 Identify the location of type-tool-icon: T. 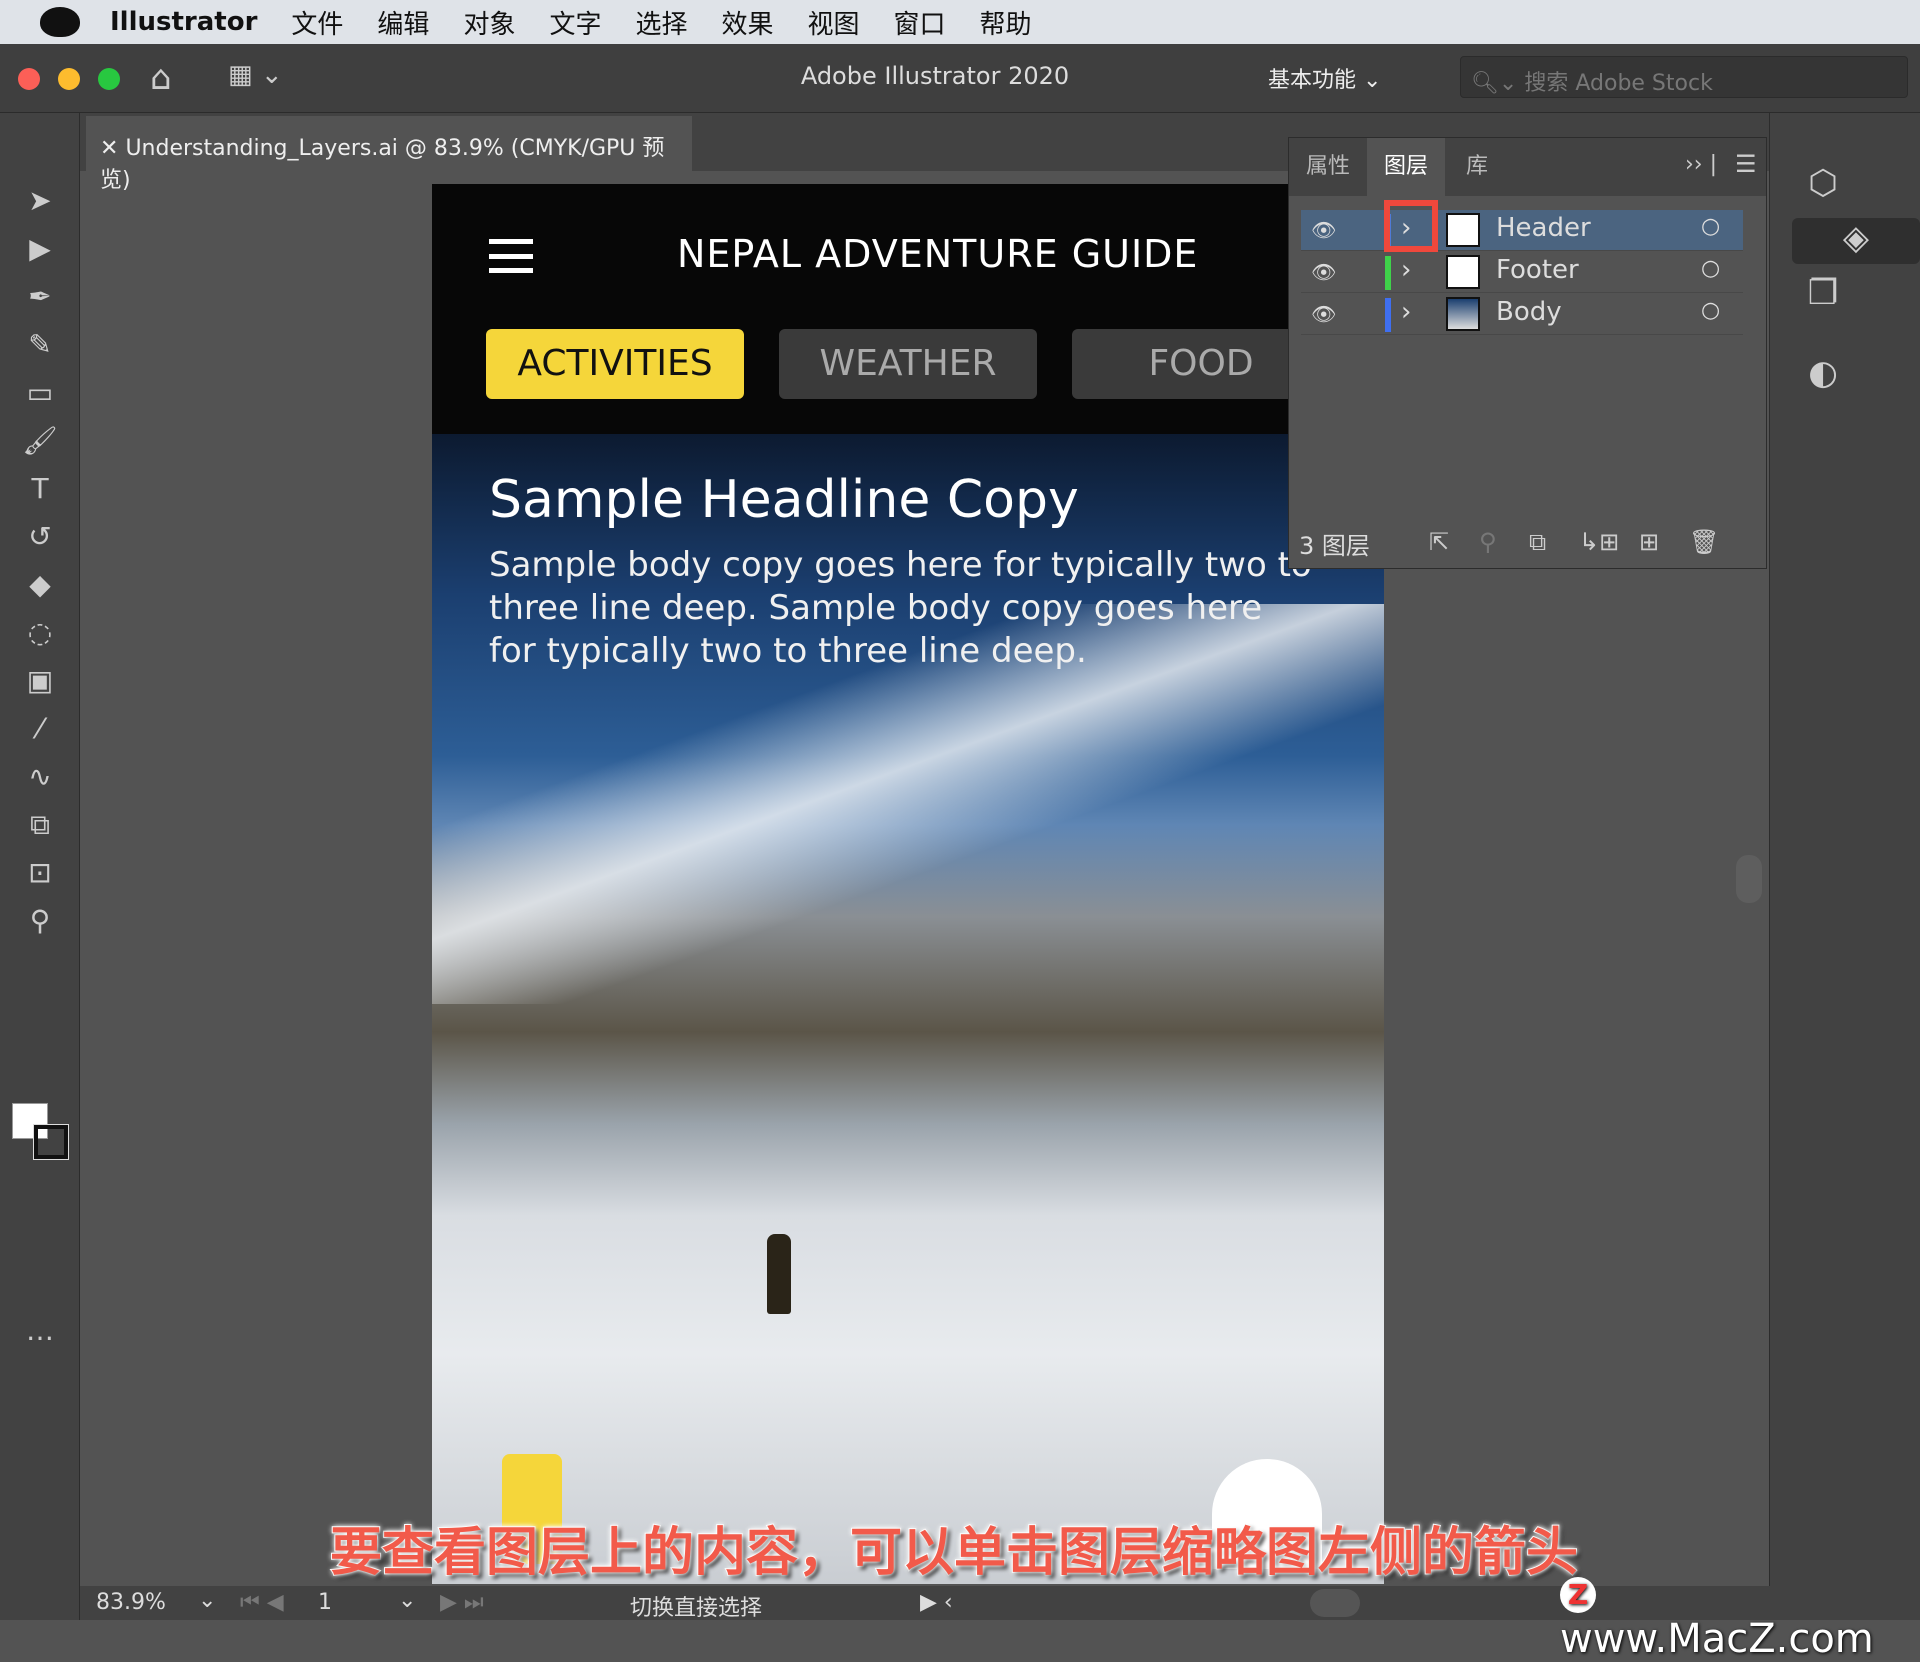
(40, 489).